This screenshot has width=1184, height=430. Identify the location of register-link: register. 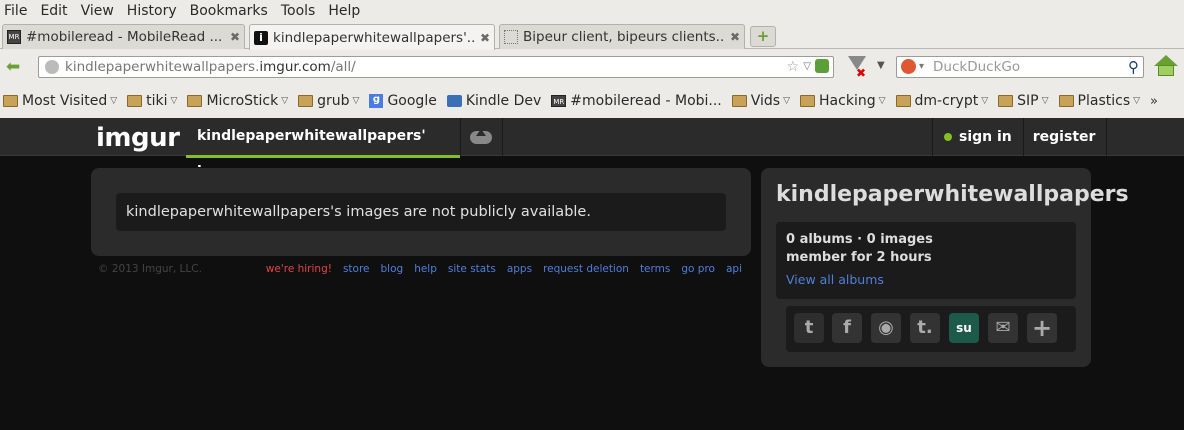
(1064, 137).